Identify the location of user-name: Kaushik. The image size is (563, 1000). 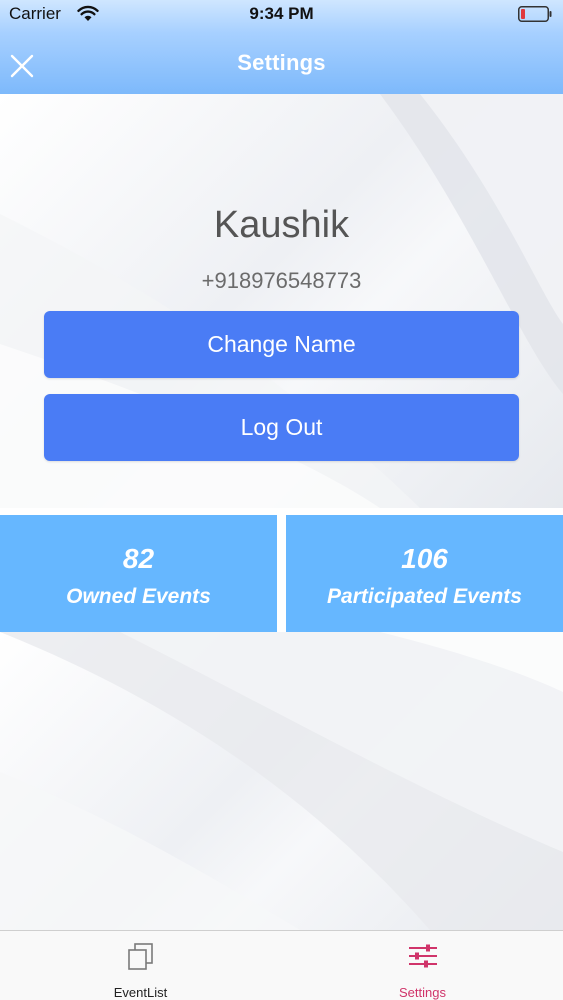
(281, 225).